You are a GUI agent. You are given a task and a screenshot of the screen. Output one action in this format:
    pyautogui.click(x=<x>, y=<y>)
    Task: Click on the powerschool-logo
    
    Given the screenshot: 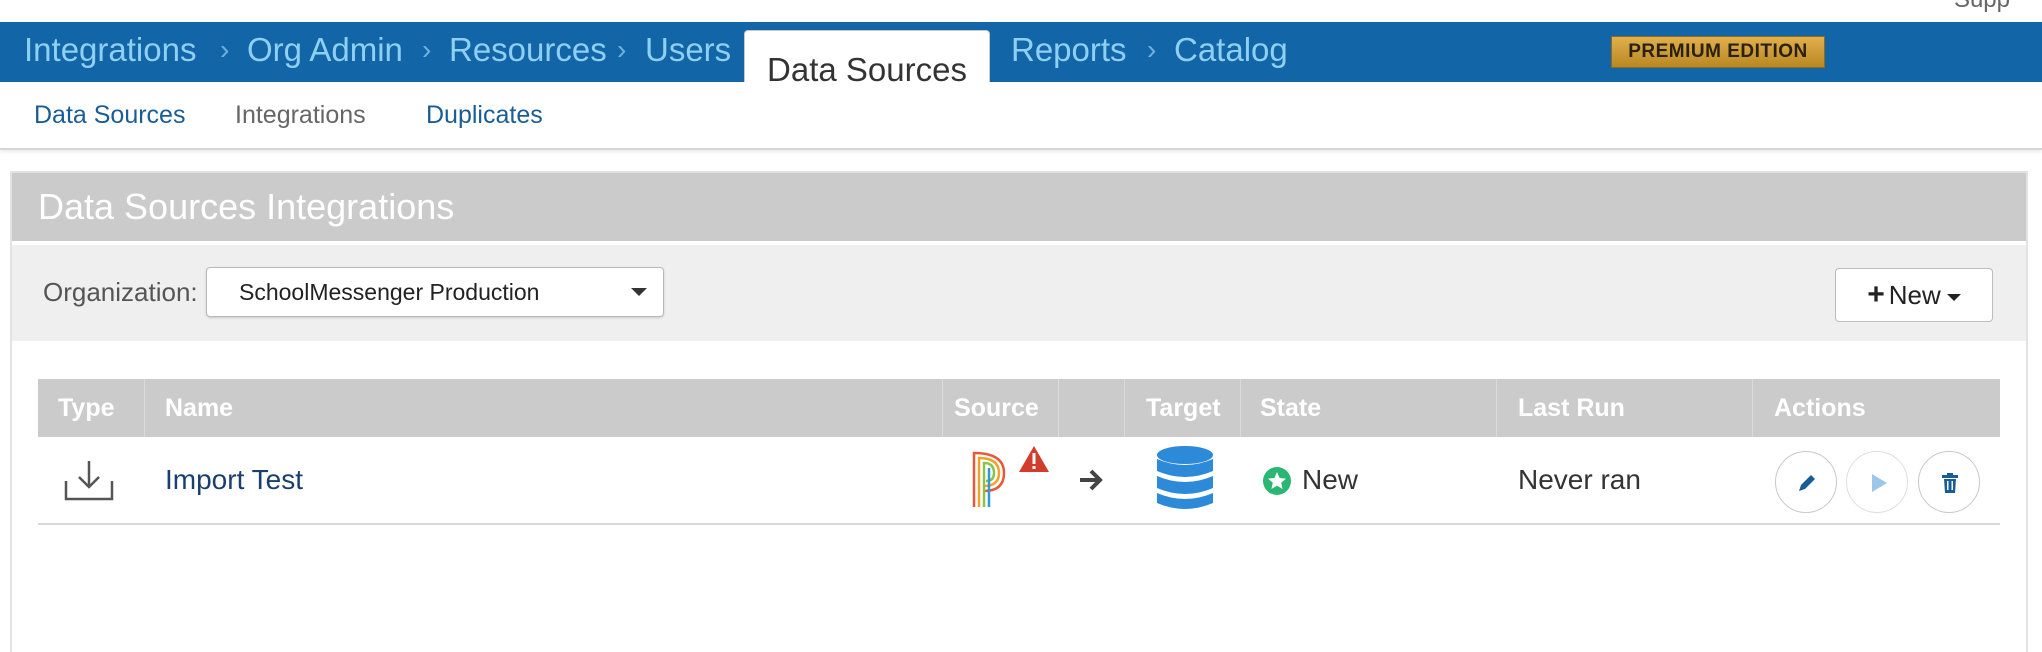 What is the action you would take?
    pyautogui.click(x=993, y=481)
    